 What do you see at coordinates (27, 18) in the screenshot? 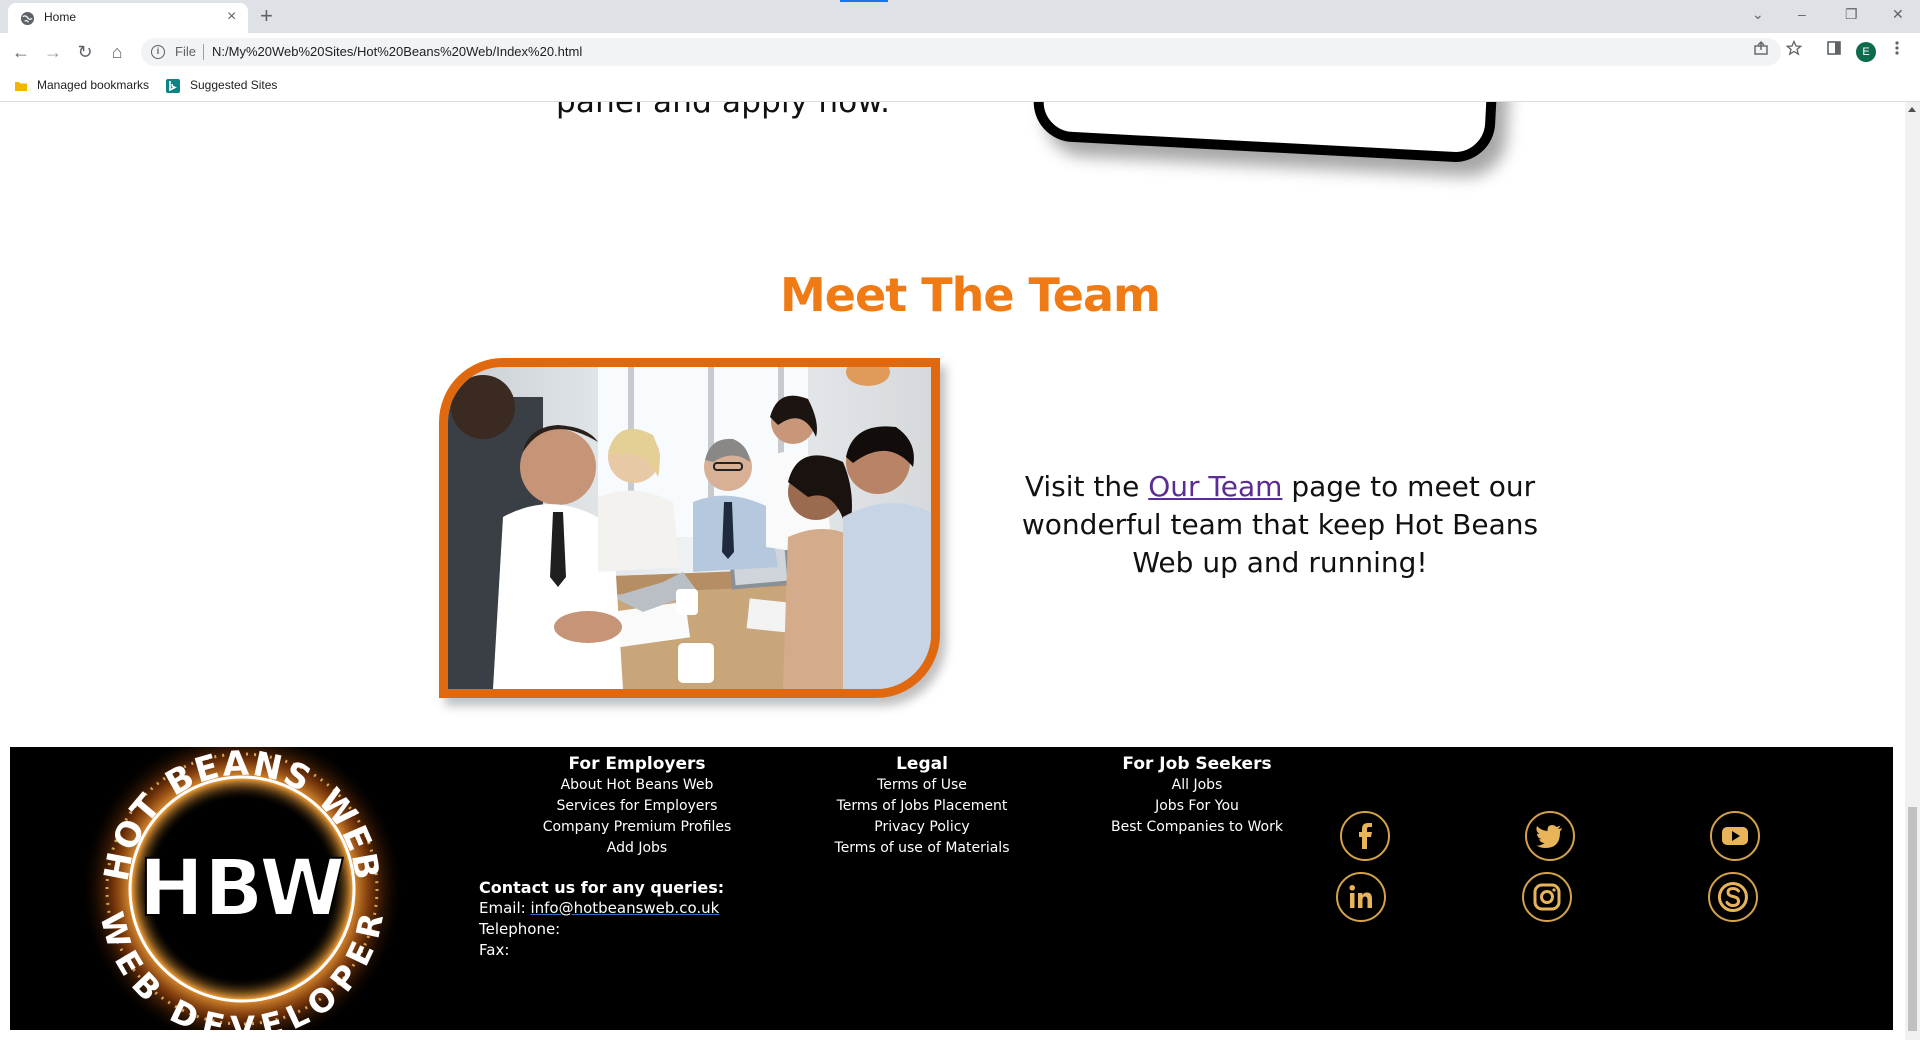
I see `globe-icon` at bounding box center [27, 18].